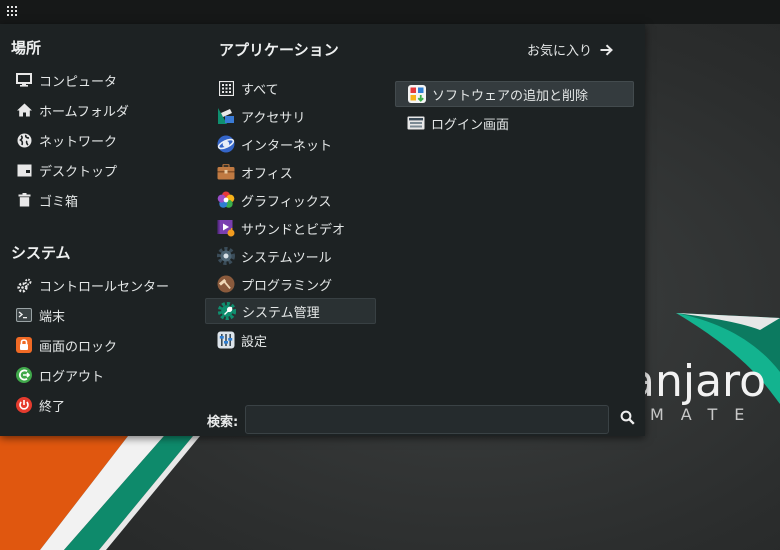 This screenshot has height=550, width=780. Describe the element at coordinates (226, 340) in the screenshot. I see `settings-icon` at that location.